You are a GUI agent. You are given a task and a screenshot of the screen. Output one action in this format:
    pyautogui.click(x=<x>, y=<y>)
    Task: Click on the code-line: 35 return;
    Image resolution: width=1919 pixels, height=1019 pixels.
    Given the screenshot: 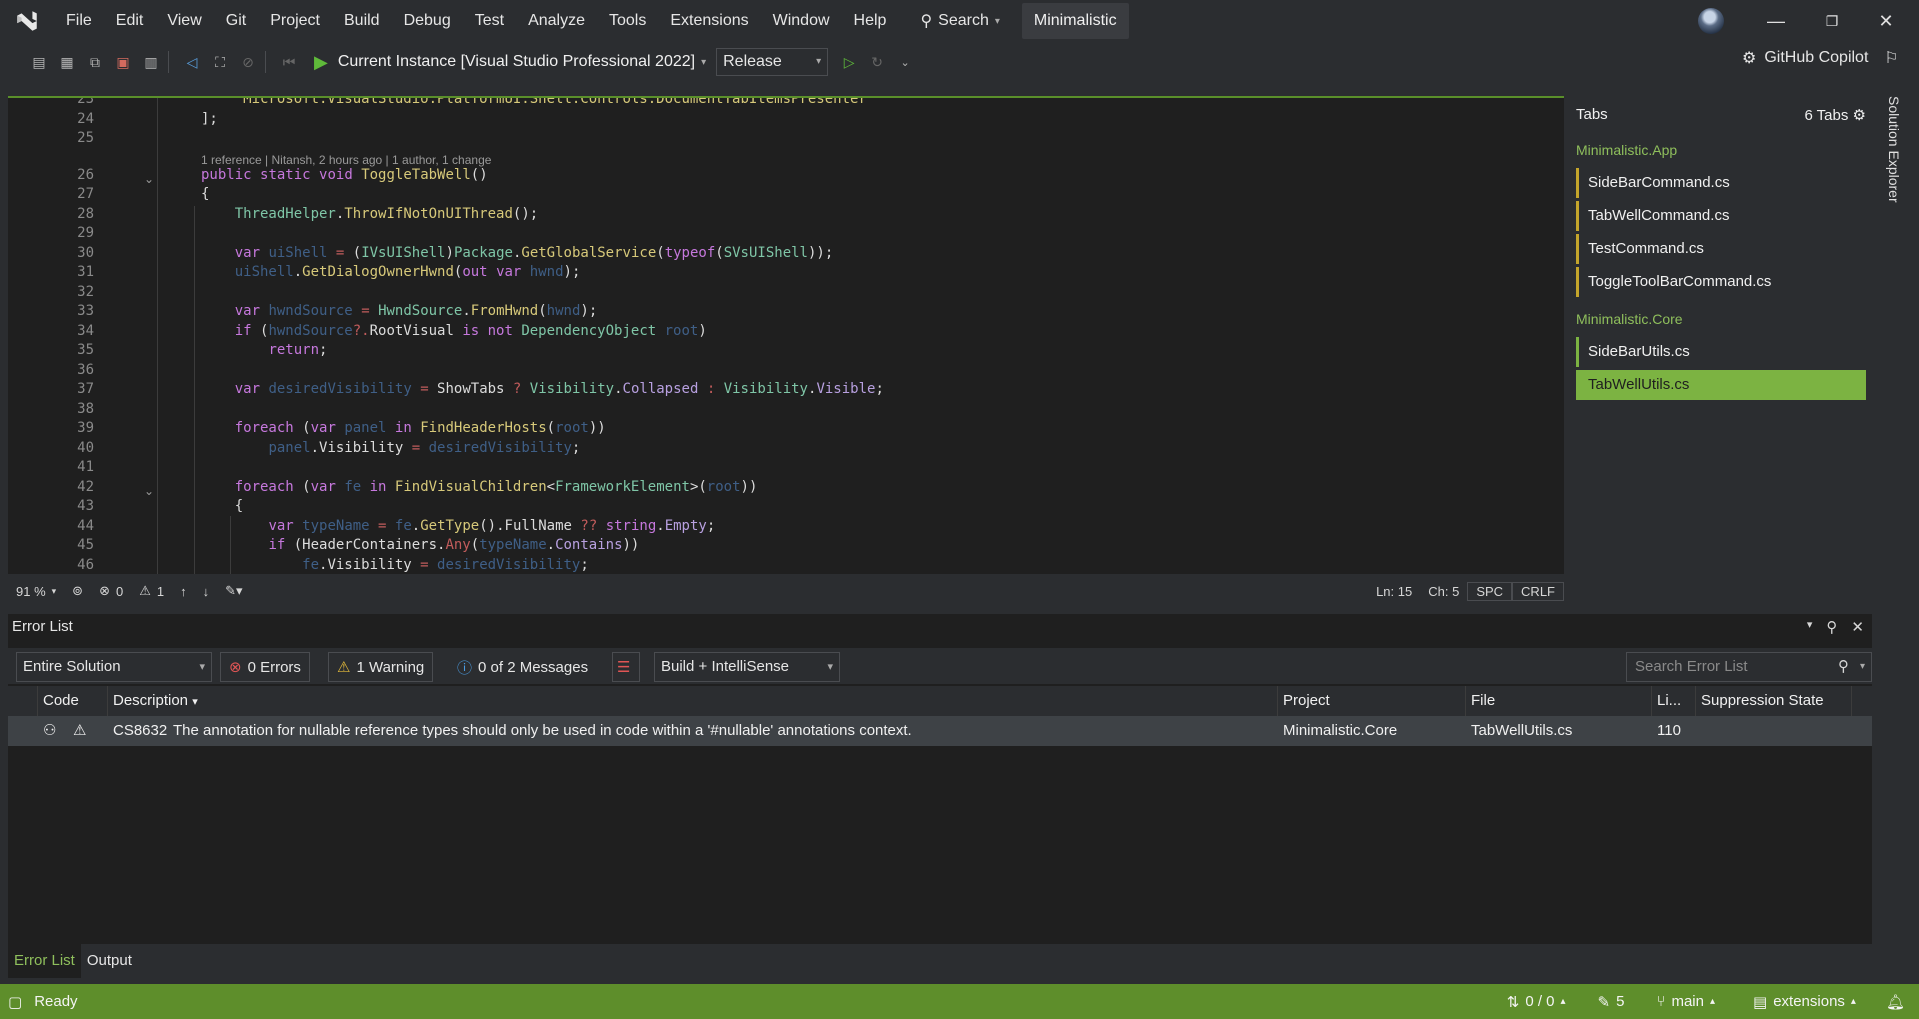 What is the action you would take?
    pyautogui.click(x=786, y=351)
    